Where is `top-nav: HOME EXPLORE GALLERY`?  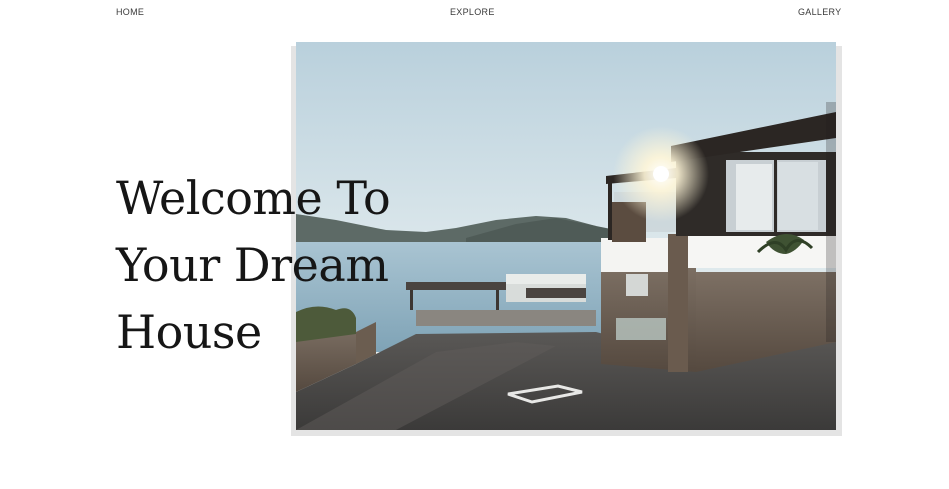 top-nav: HOME EXPLORE GALLERY is located at coordinates (474, 12).